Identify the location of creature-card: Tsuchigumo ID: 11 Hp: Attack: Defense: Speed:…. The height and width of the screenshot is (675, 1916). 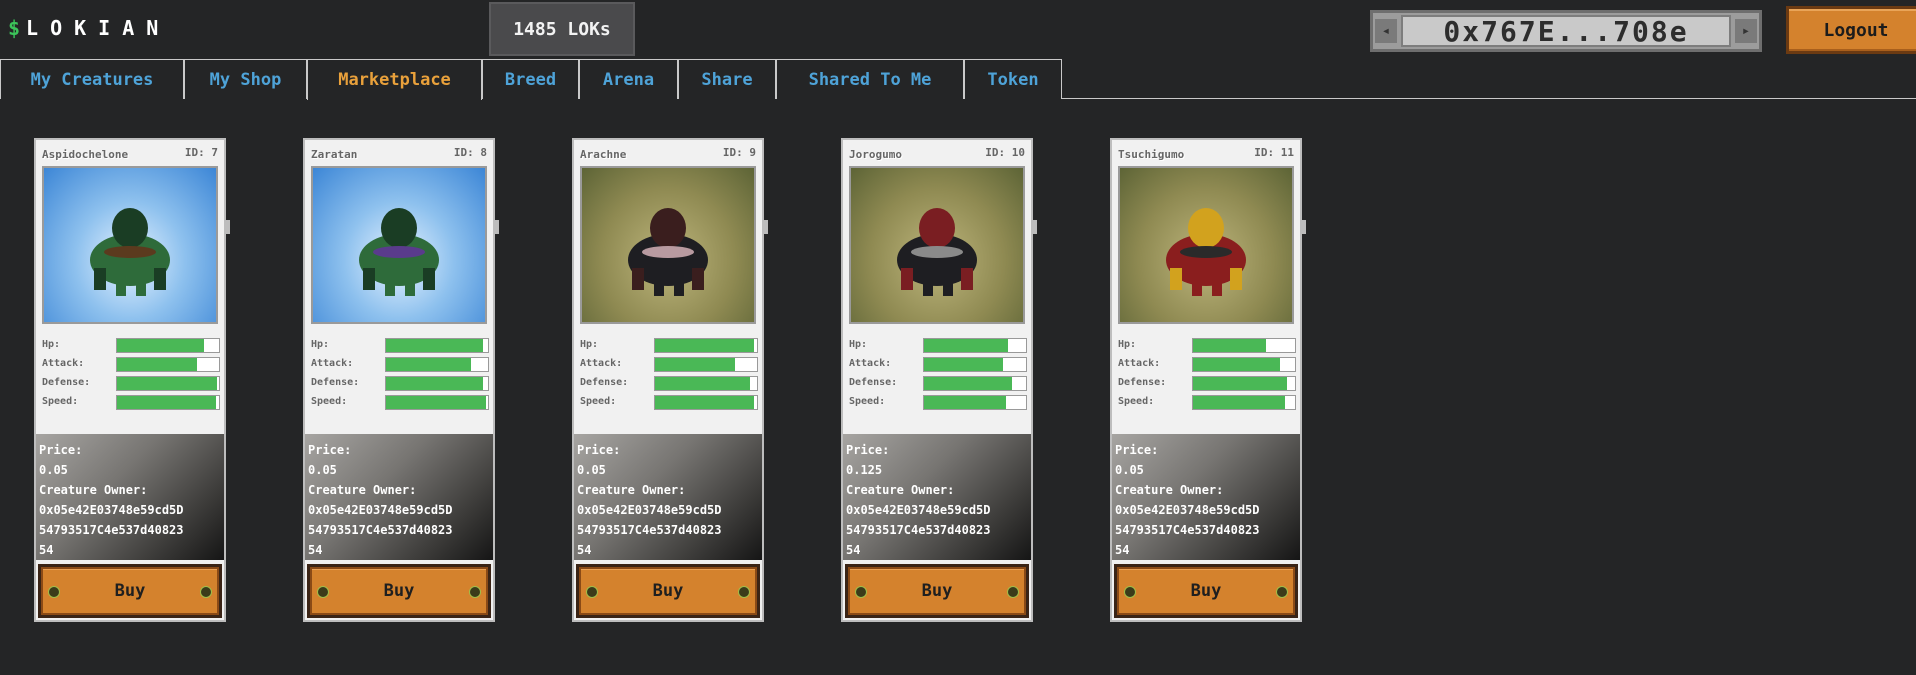
(1208, 380).